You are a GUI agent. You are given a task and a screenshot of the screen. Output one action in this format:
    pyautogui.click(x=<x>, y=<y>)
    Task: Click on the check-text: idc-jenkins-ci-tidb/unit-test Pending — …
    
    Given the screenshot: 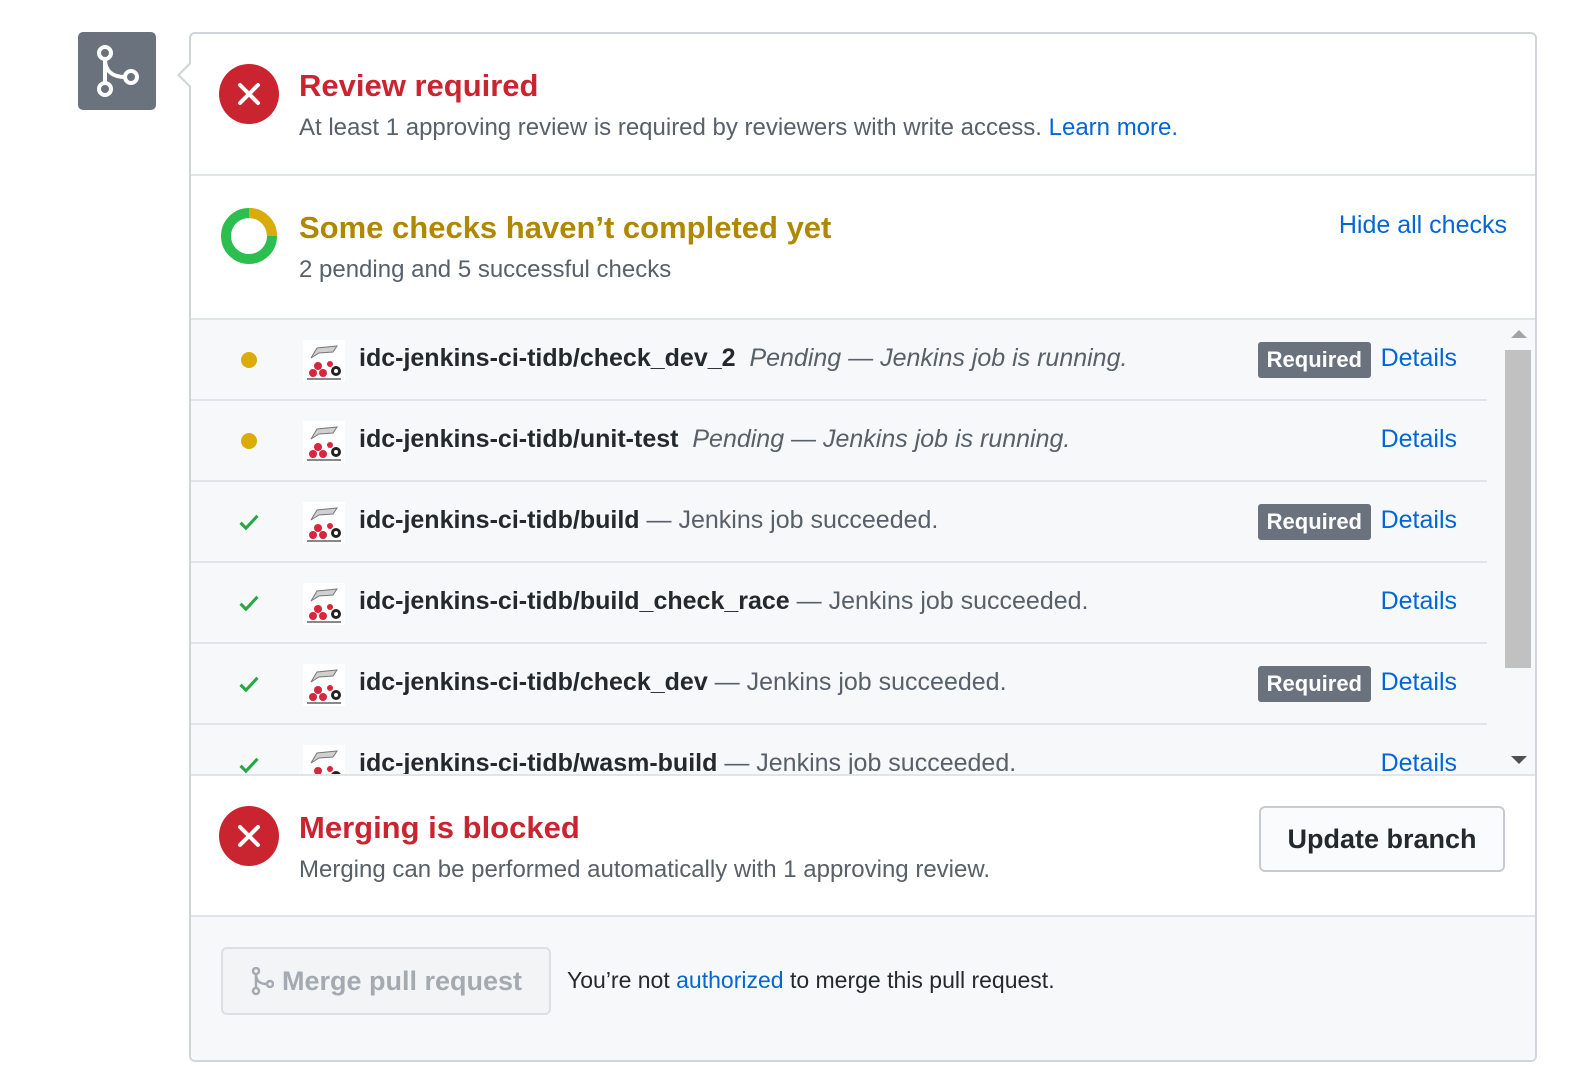 What is the action you would take?
    pyautogui.click(x=714, y=439)
    